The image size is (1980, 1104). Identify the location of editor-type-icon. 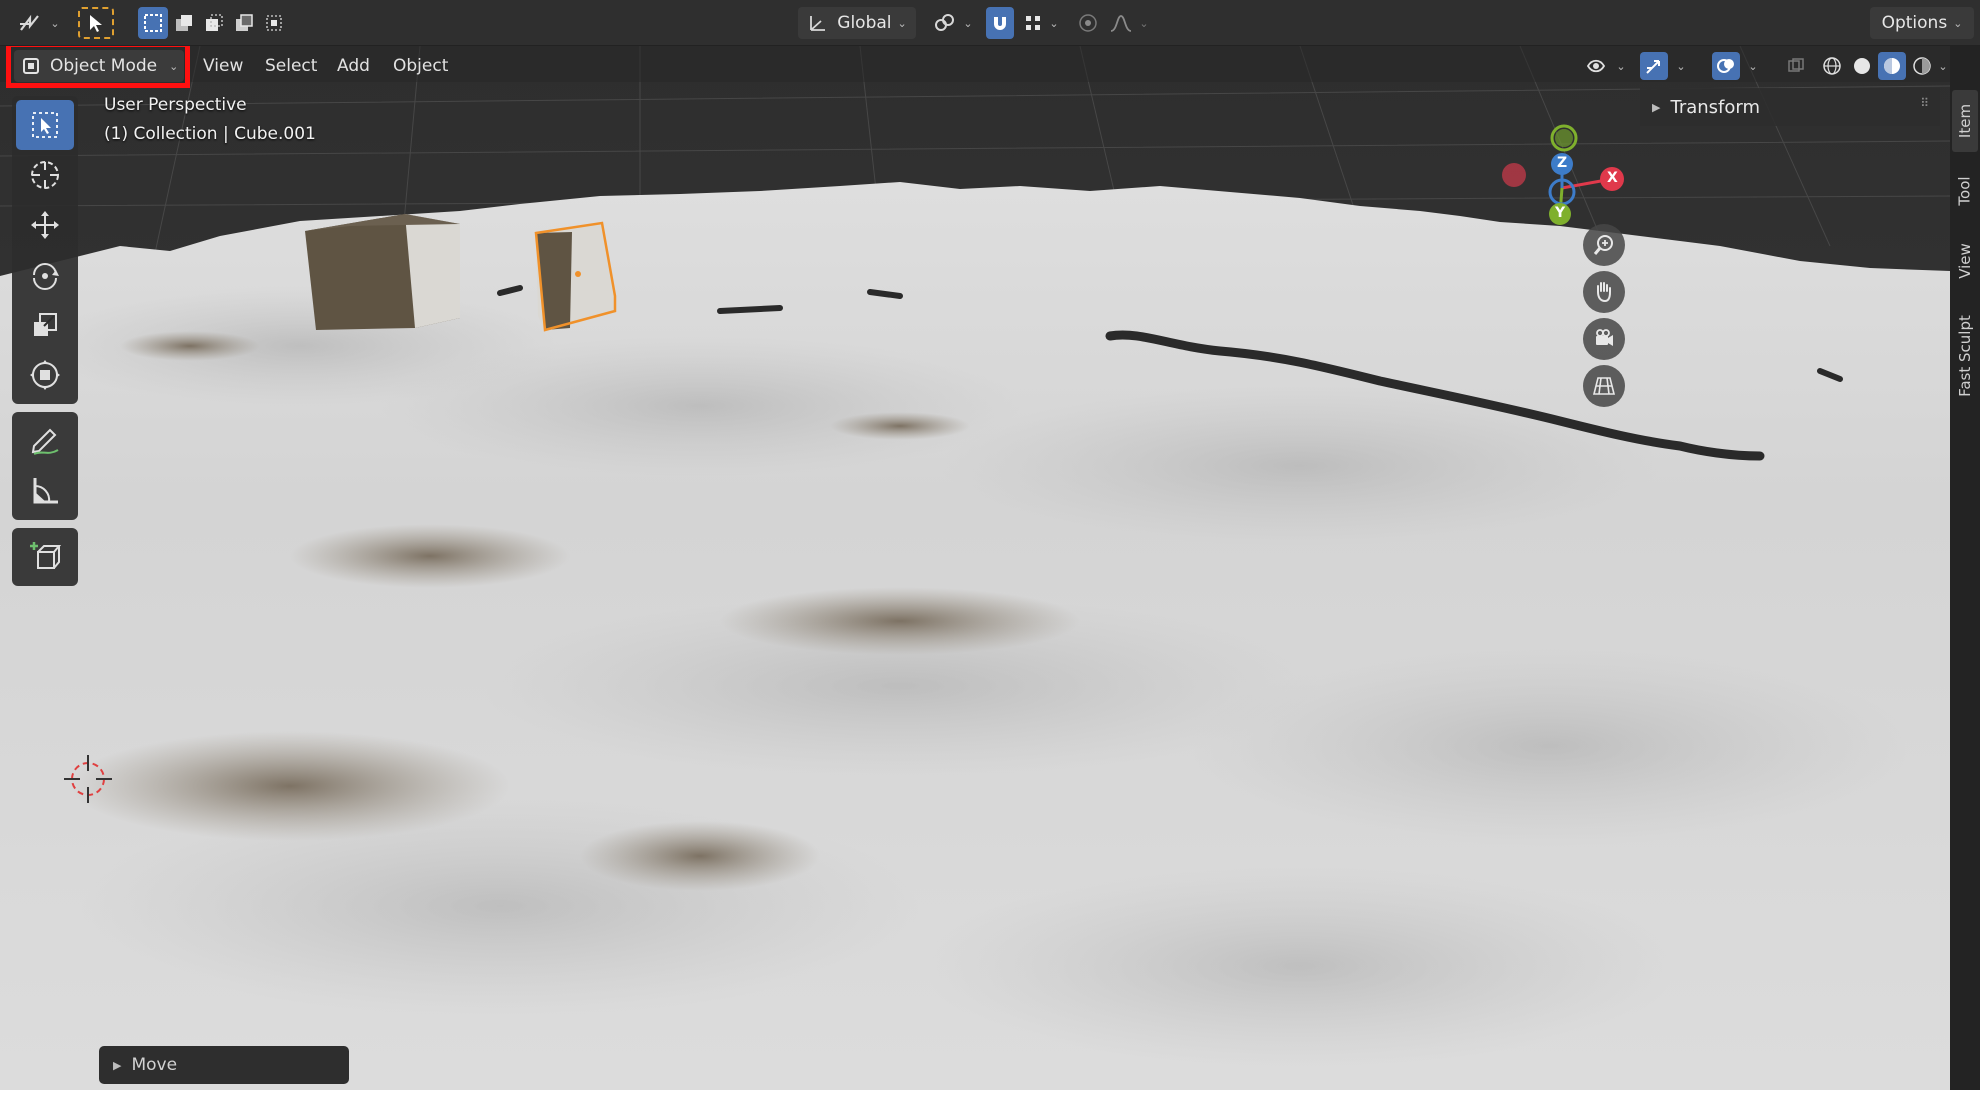
(30, 22).